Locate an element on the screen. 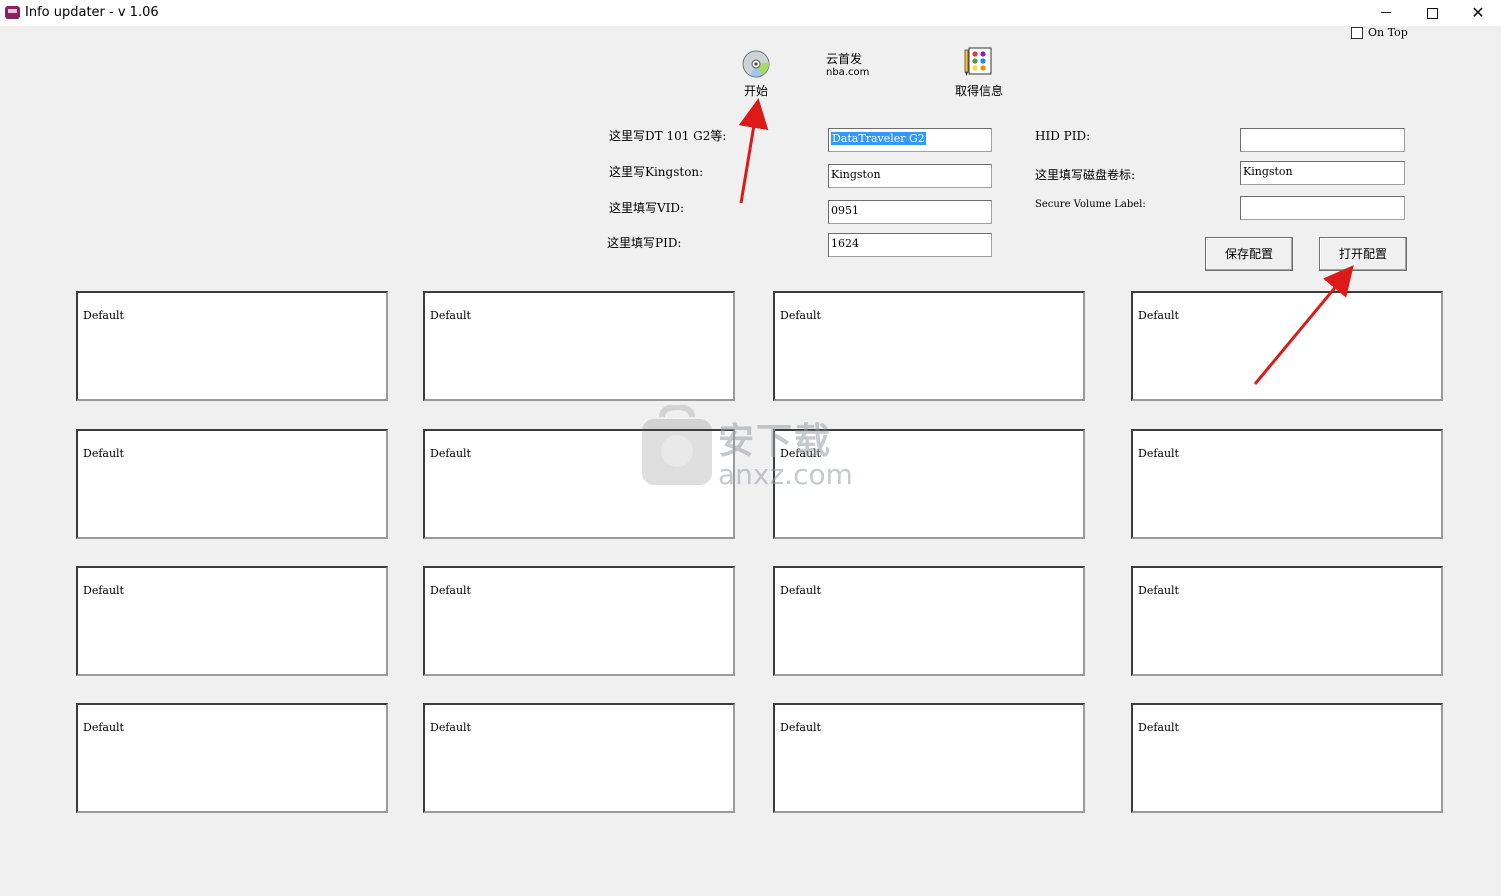  volume-label-input-value: Kingston is located at coordinates (1268, 171).